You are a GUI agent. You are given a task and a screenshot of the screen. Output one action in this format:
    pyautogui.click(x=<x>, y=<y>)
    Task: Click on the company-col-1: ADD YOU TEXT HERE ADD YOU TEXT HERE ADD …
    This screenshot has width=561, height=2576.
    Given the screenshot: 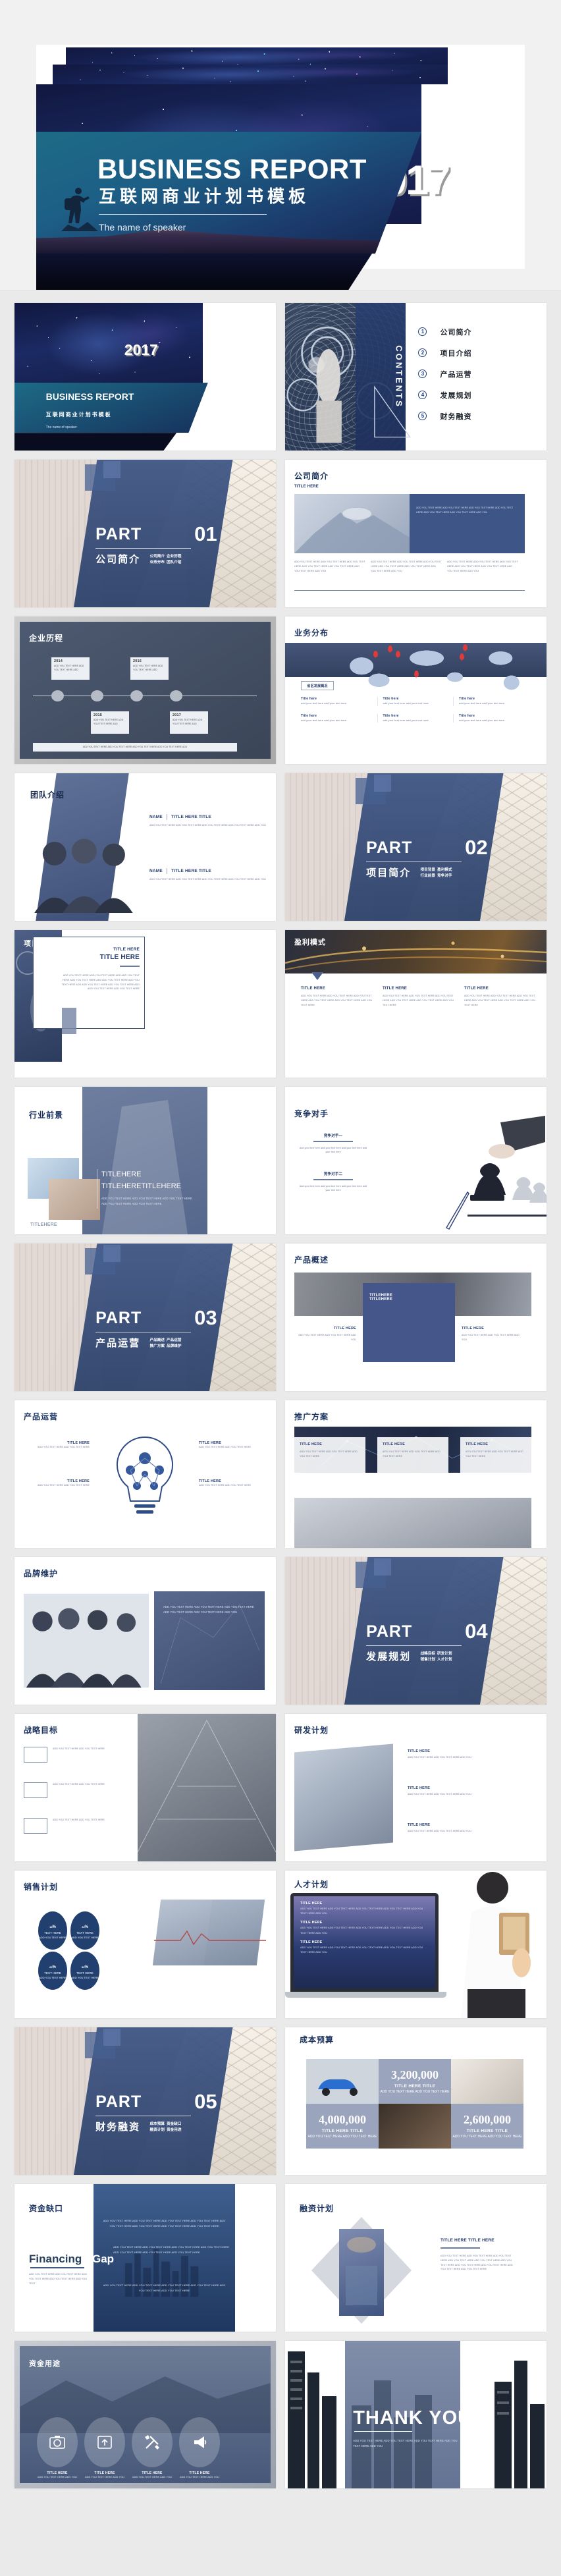 What is the action you would take?
    pyautogui.click(x=329, y=566)
    